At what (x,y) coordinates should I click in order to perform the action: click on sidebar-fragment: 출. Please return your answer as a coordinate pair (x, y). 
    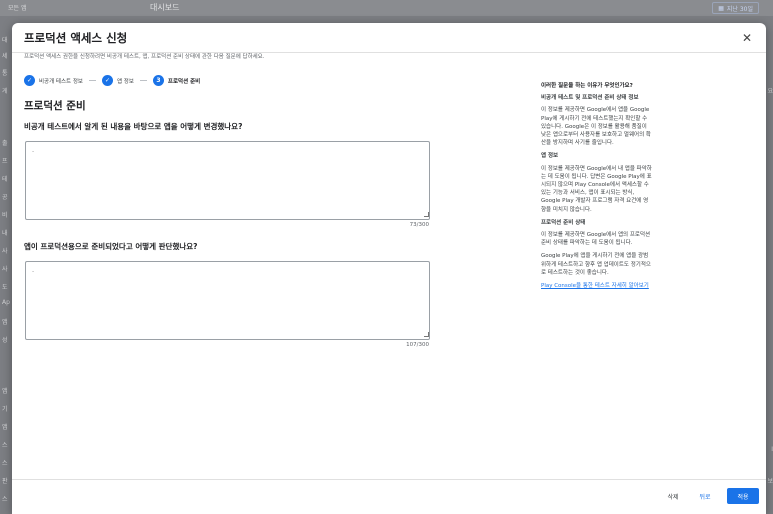
    Looking at the image, I should click on (5, 143).